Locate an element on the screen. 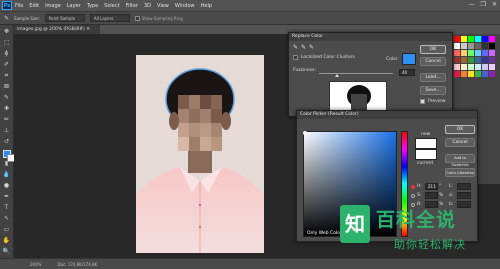  menu-help: Help is located at coordinates (206, 6).